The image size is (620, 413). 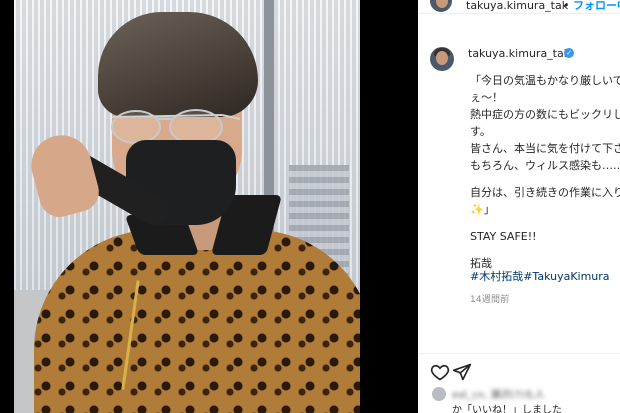 What do you see at coordinates (503, 236) in the screenshot?
I see `caption-line: STAY SAFE!!` at bounding box center [503, 236].